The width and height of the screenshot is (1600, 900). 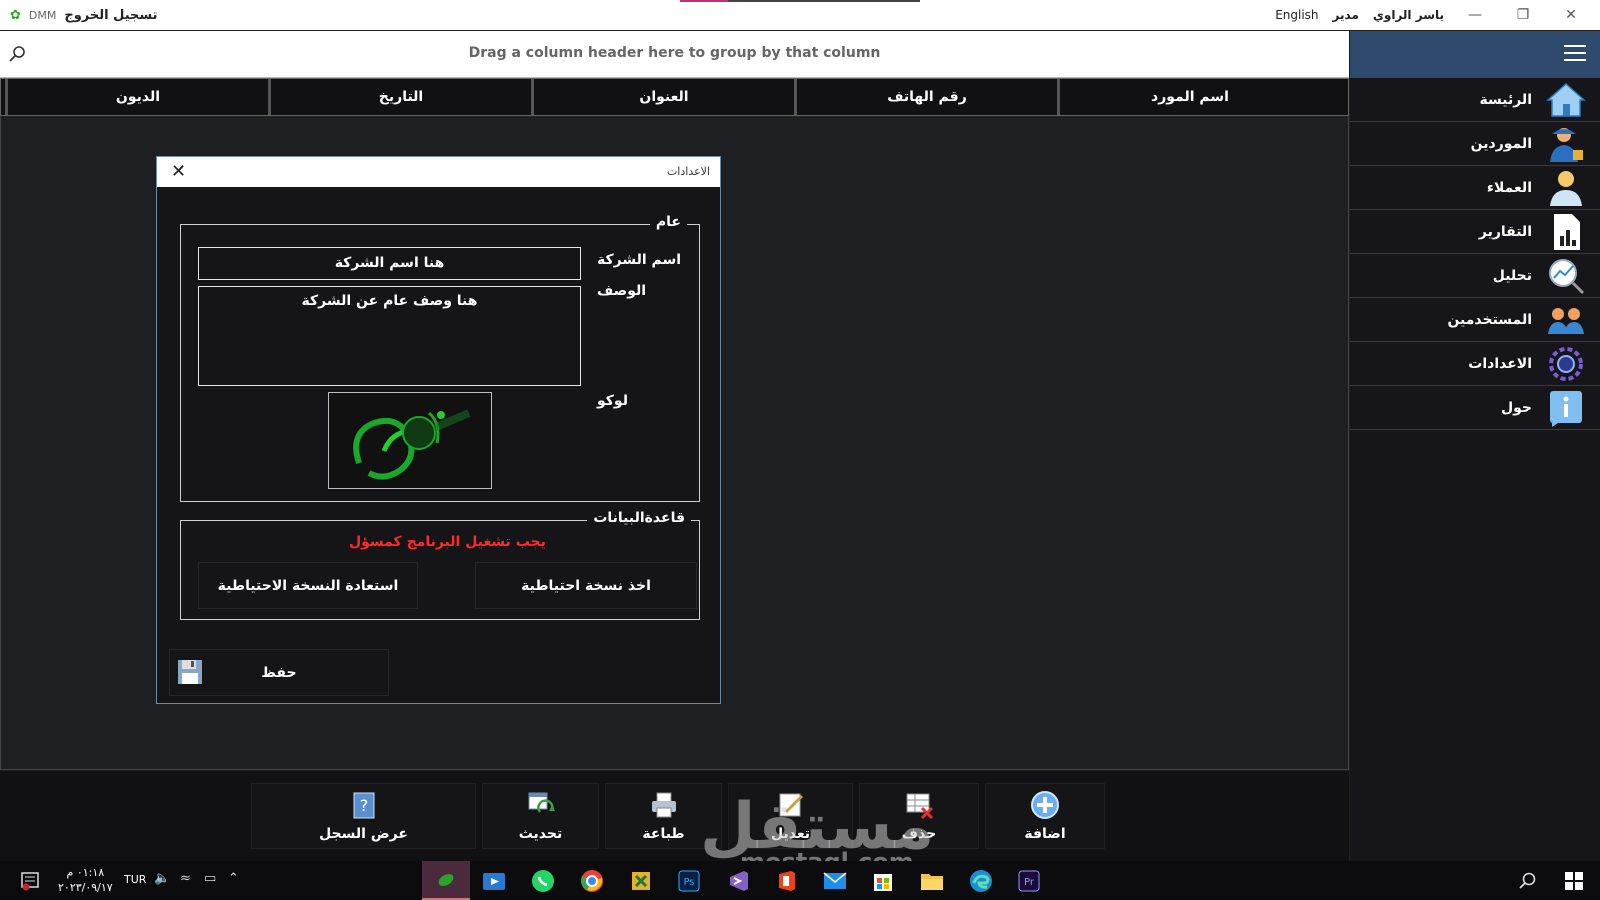 What do you see at coordinates (925, 97) in the screenshot?
I see `column-header-phone: رقم الهاتف` at bounding box center [925, 97].